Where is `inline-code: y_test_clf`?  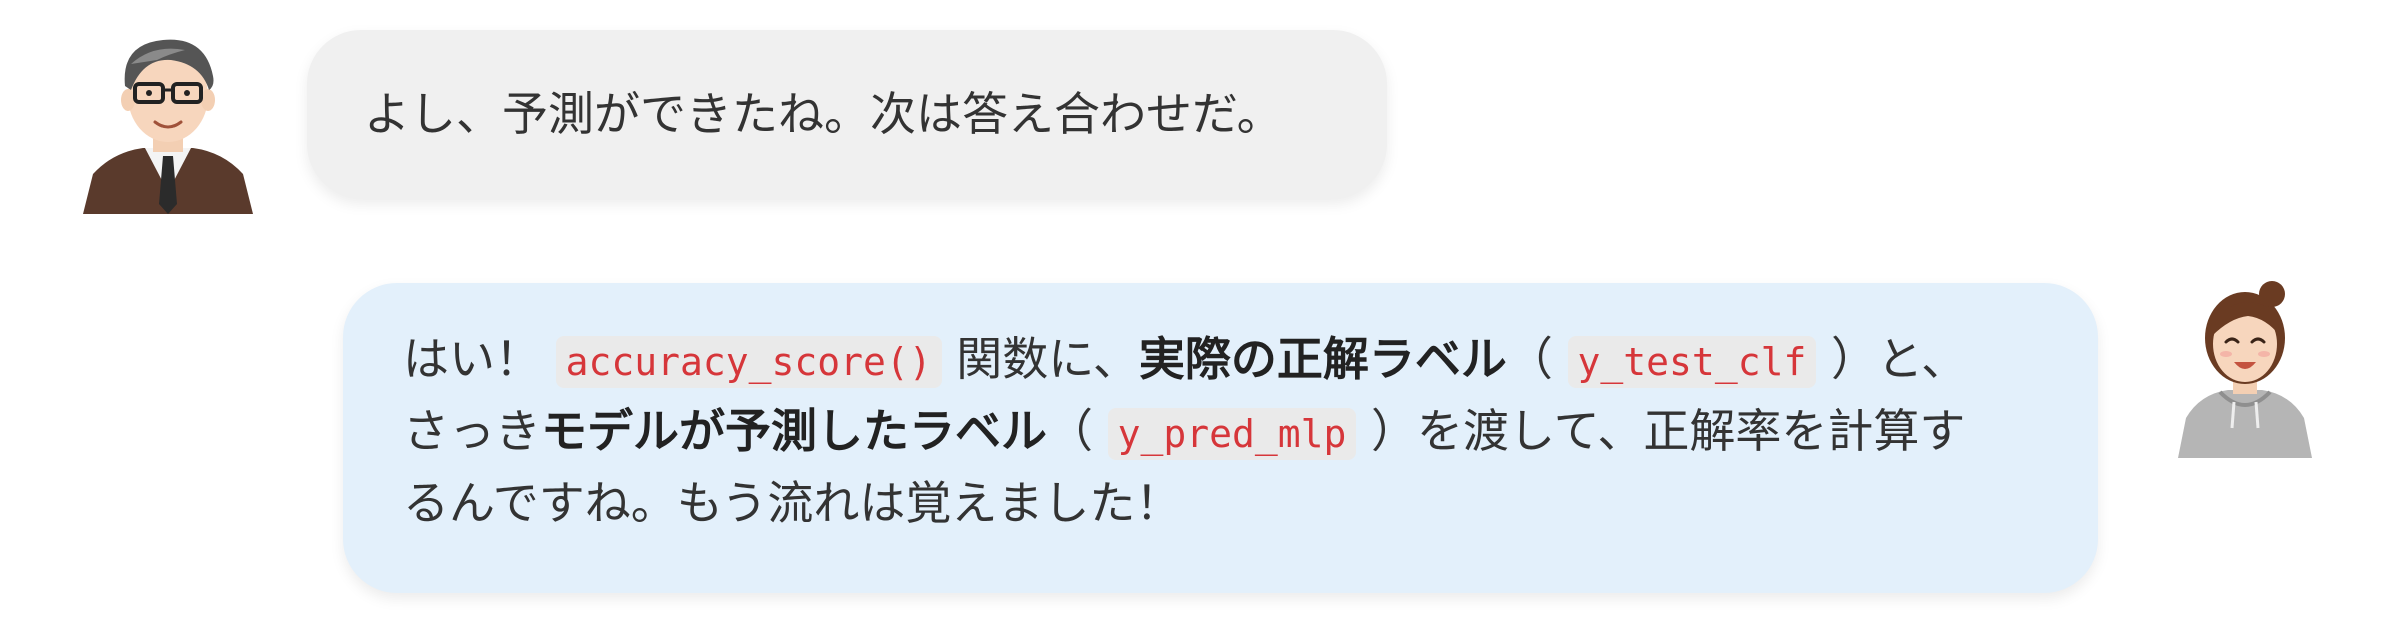 inline-code: y_test_clf is located at coordinates (1692, 362).